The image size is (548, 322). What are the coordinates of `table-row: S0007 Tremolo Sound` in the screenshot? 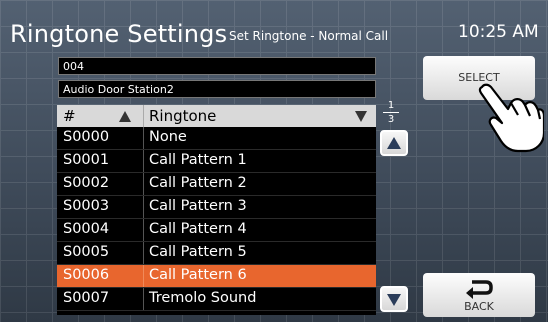 It's located at (216, 299).